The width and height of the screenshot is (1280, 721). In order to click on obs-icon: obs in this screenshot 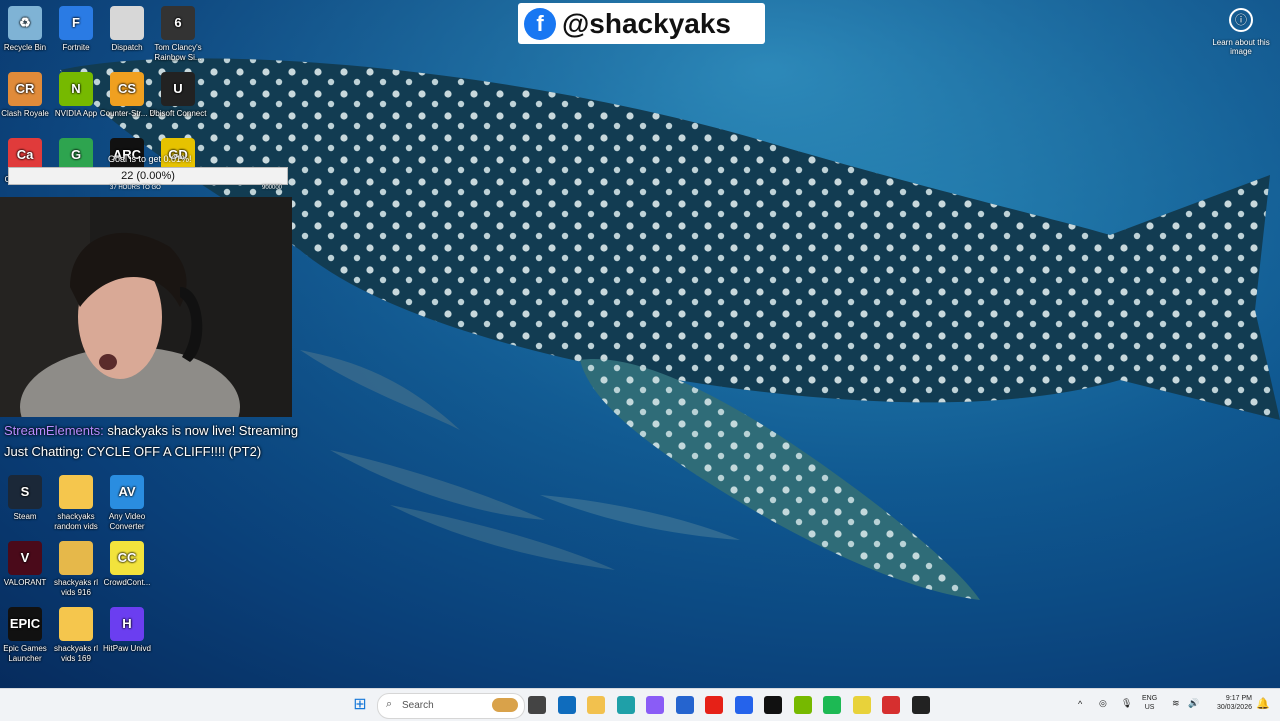, I will do `click(920, 705)`.